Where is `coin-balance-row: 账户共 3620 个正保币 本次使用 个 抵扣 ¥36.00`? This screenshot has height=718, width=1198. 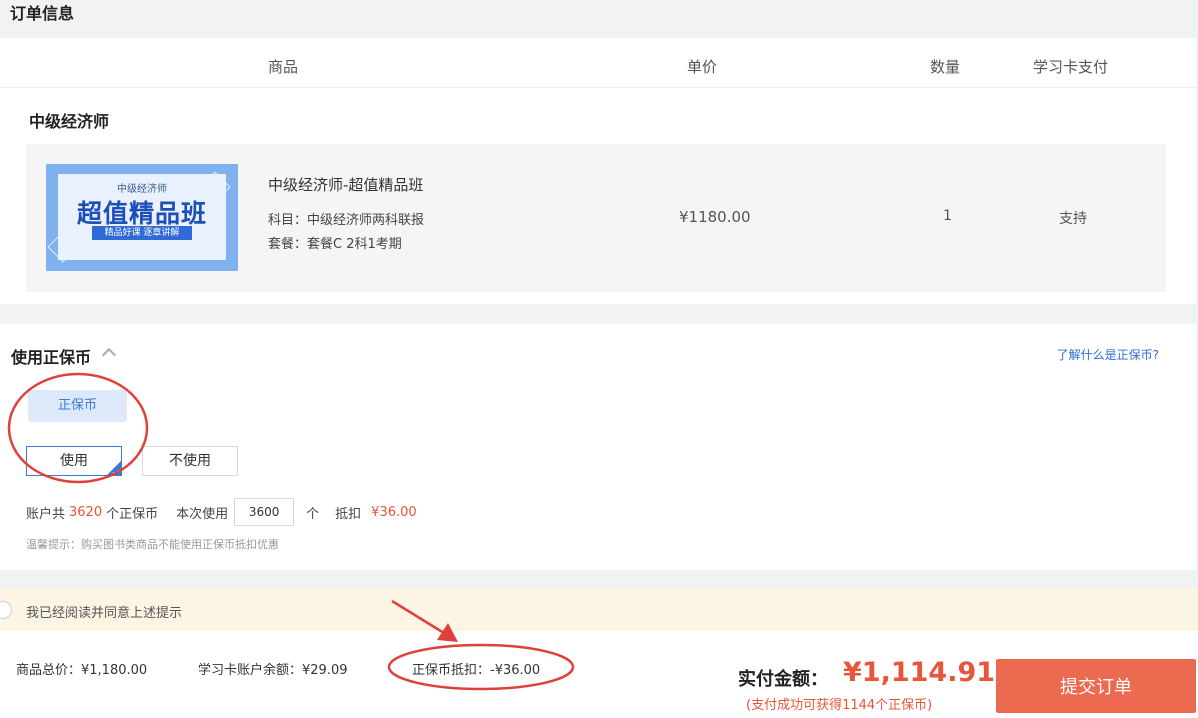 coin-balance-row: 账户共 3620 个正保币 本次使用 个 抵扣 ¥36.00 is located at coordinates (221, 512).